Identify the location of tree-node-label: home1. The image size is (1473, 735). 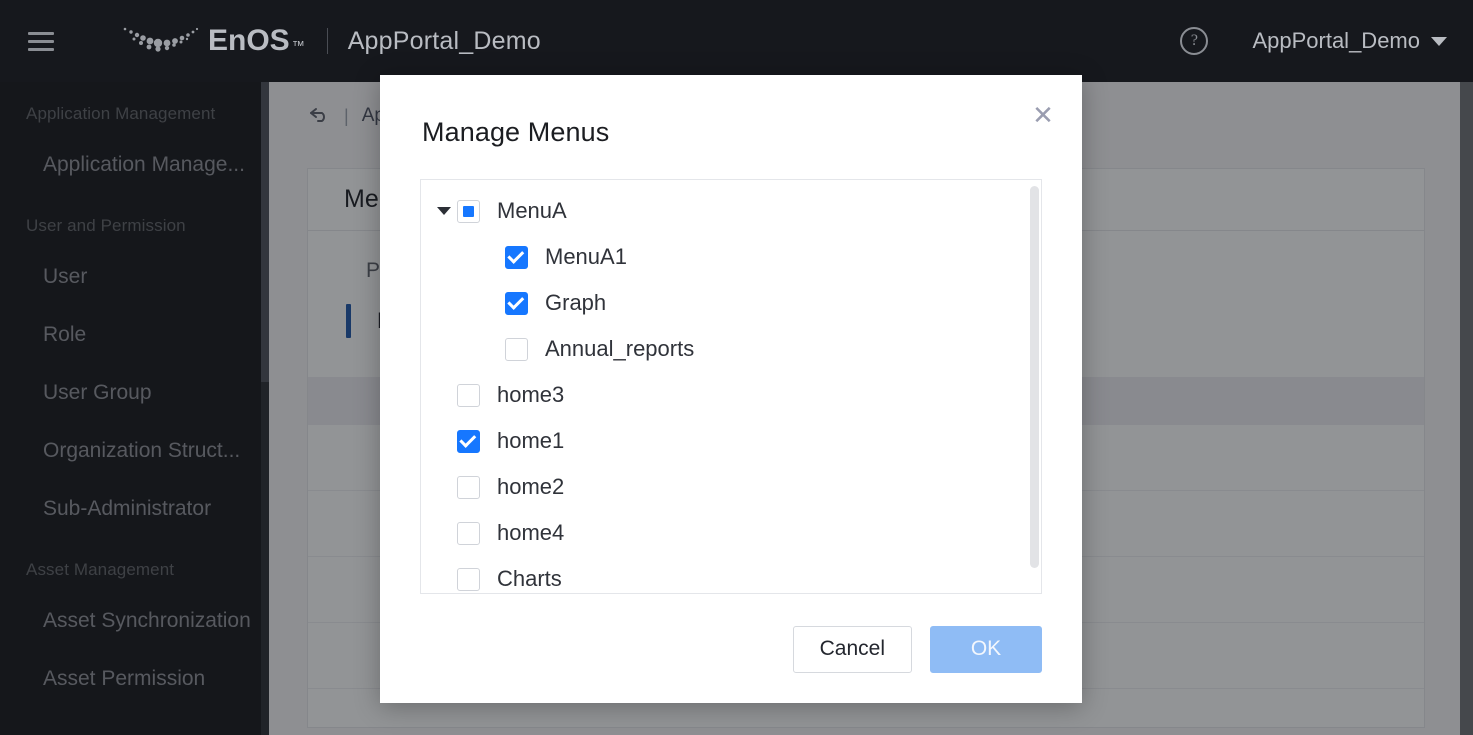
(531, 440).